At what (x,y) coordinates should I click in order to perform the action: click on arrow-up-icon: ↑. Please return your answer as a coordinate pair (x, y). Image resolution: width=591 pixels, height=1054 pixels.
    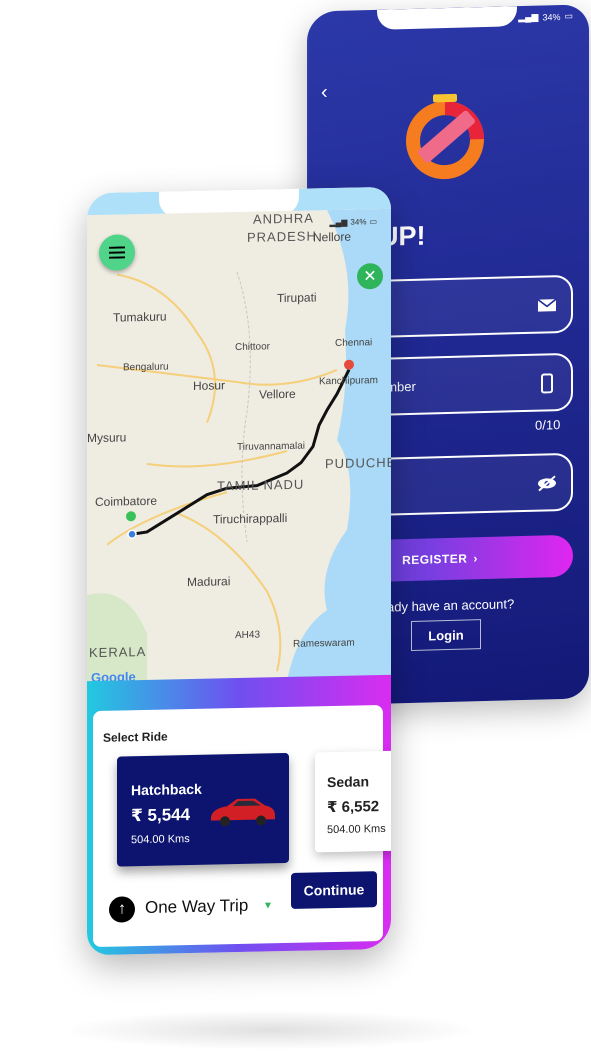
    Looking at the image, I should click on (122, 909).